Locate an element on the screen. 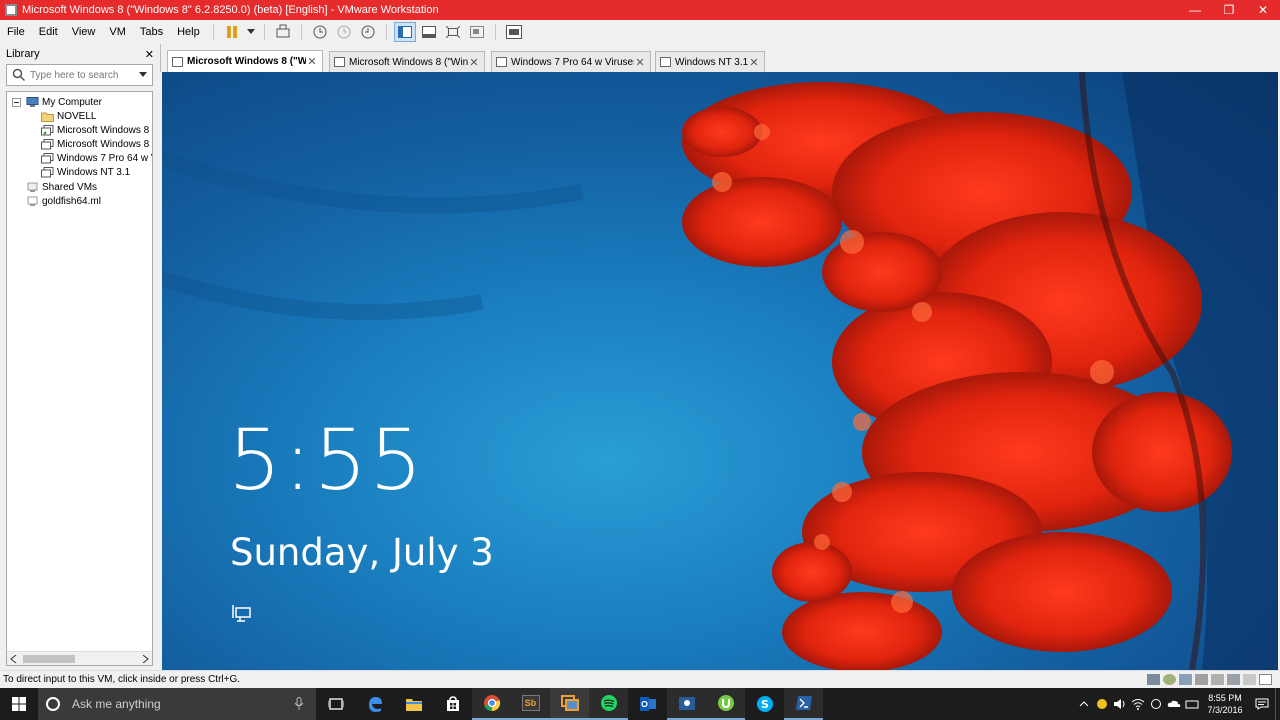 The image size is (1280, 720). tab-vm-windows-nt: Windows NT 3.1 ✕ is located at coordinates (710, 61).